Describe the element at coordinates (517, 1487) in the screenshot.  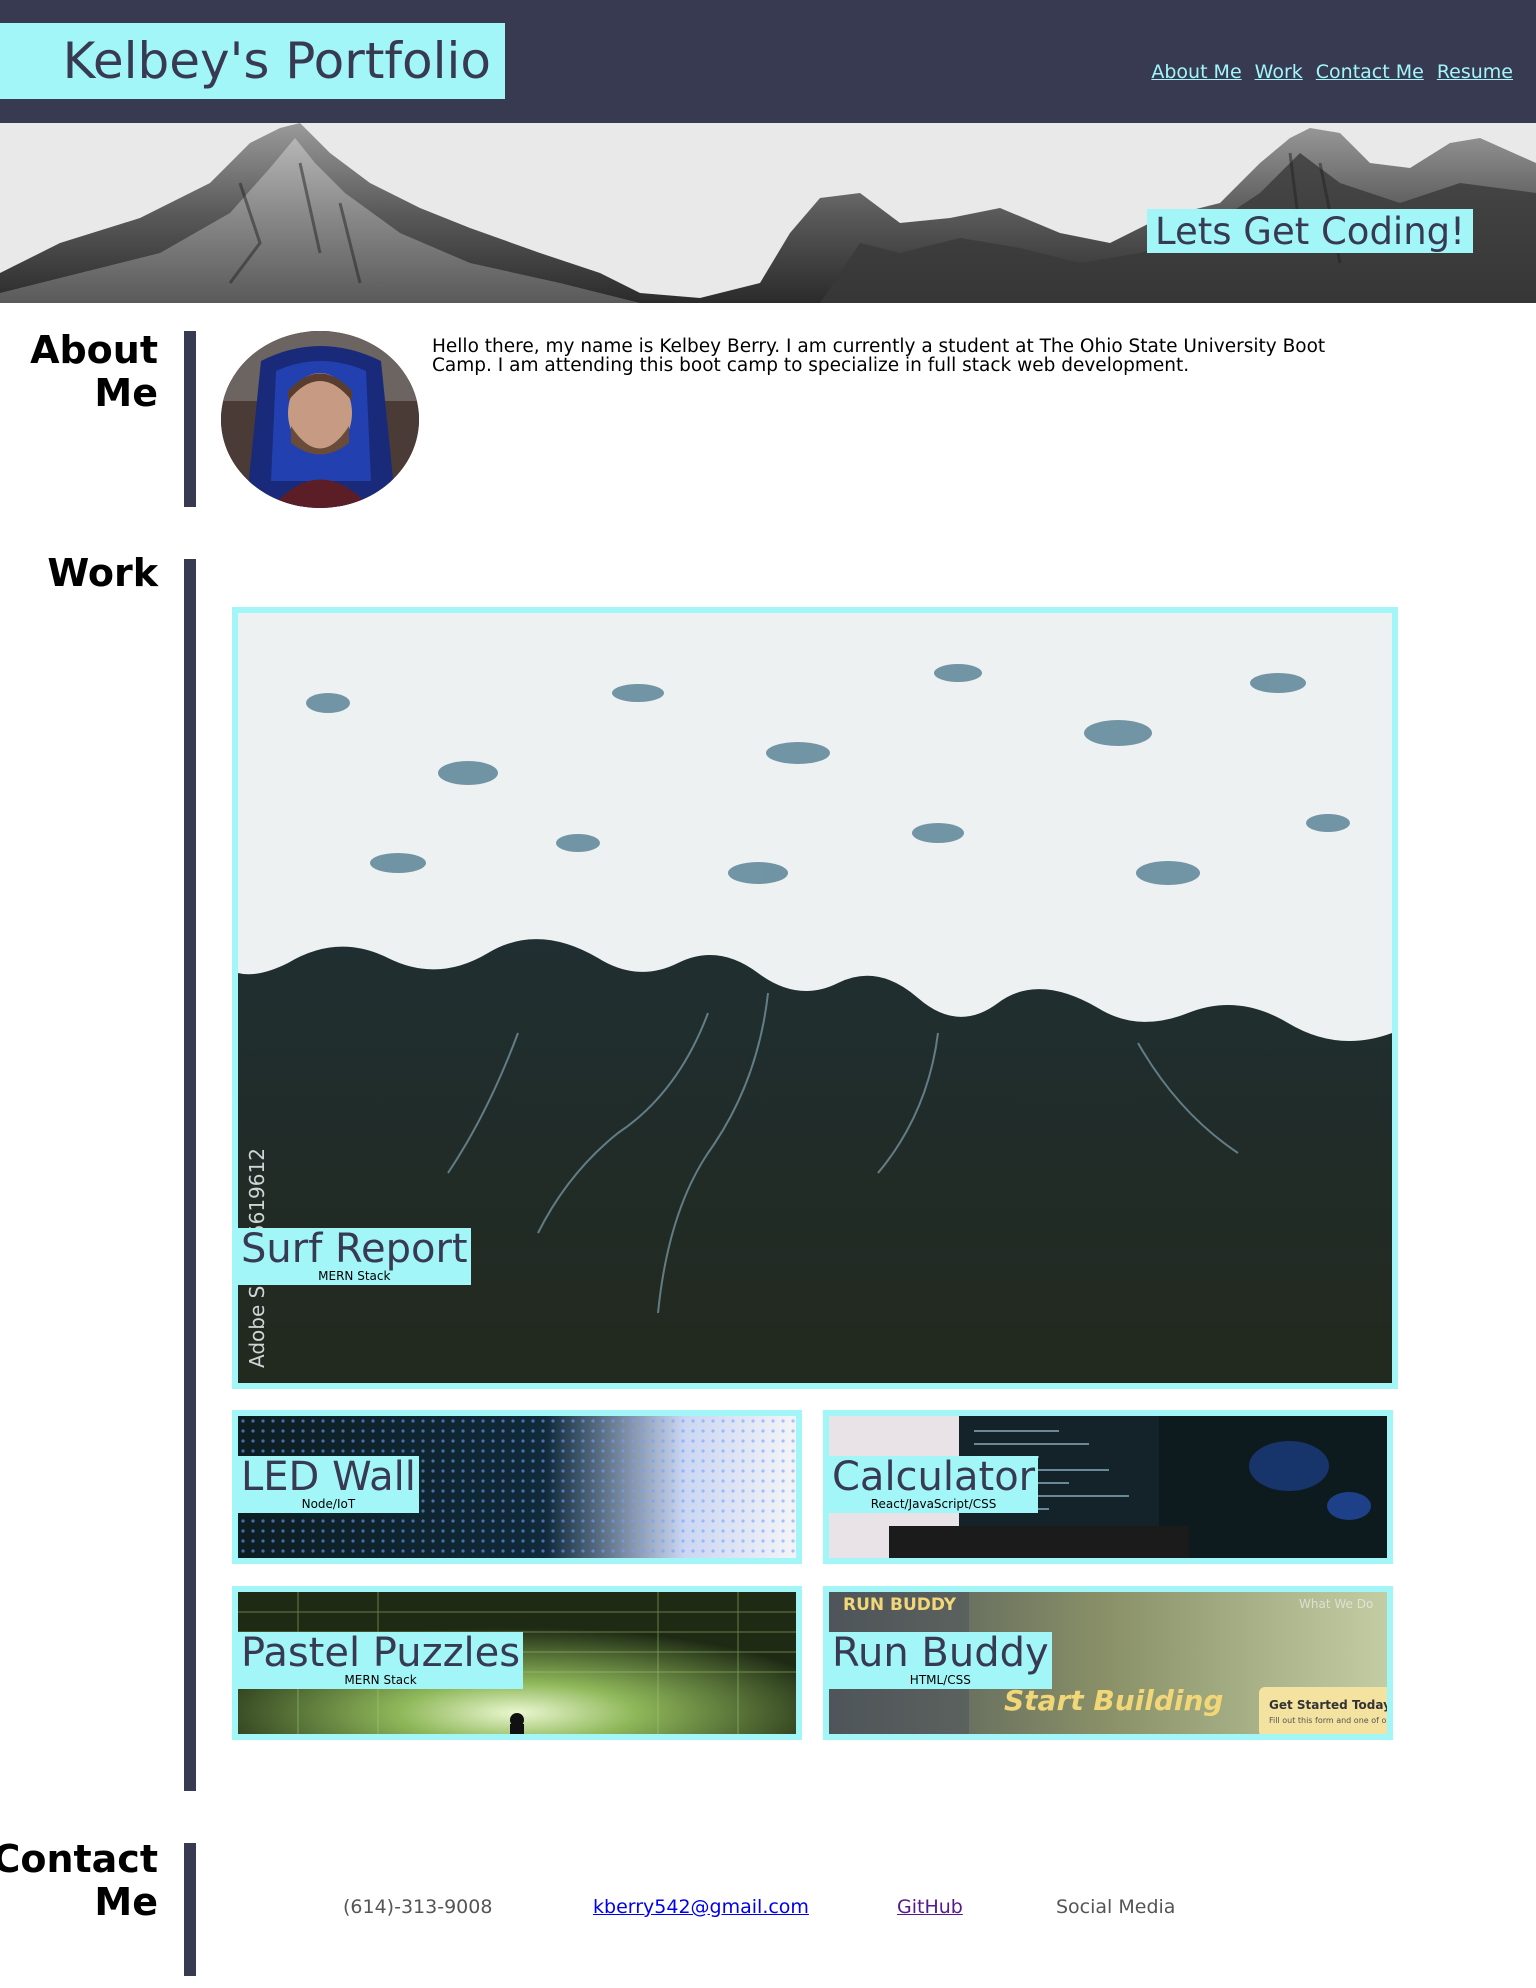
I see `project-card-led-wall: LED Wall Node/IoT` at that location.